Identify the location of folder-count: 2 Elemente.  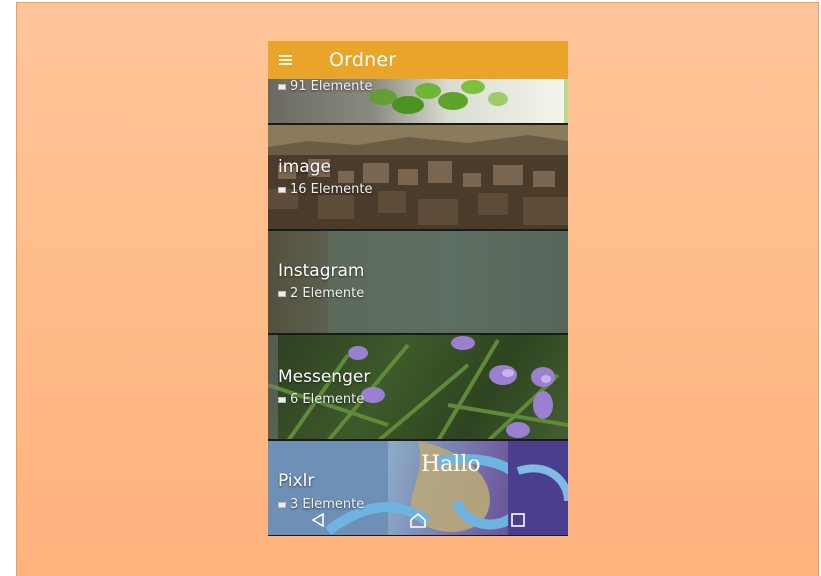
(321, 293).